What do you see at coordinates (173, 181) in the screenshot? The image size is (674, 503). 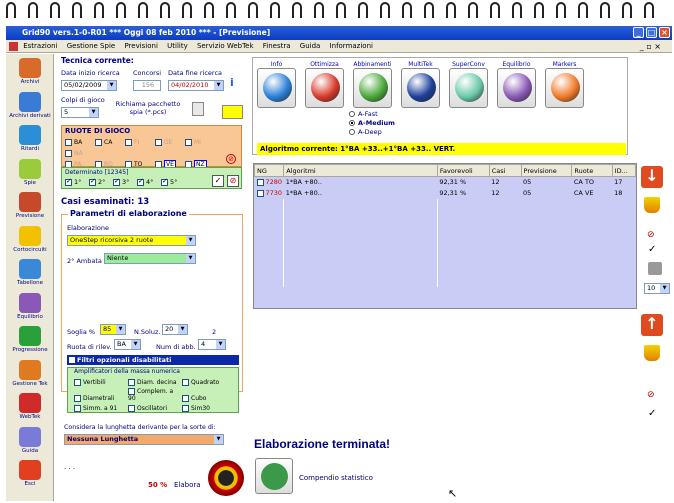 I see `determinato-checkbox: 5°` at bounding box center [173, 181].